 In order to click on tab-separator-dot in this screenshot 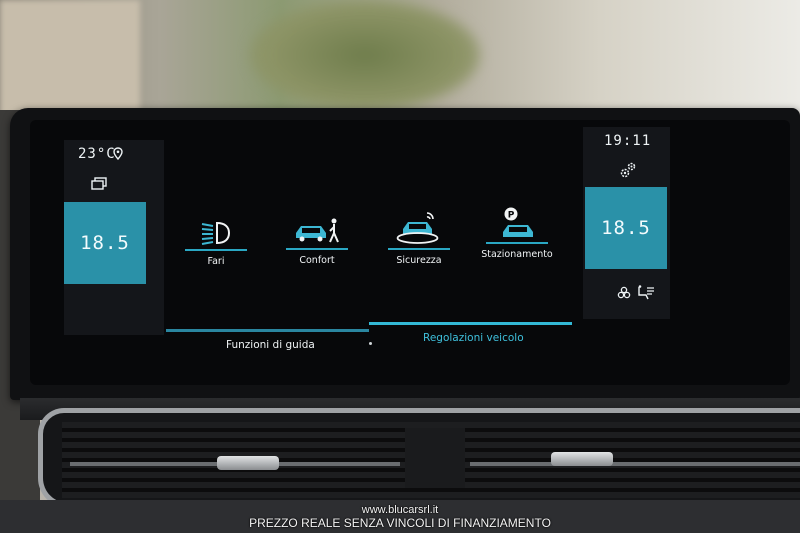, I will do `click(370, 343)`.